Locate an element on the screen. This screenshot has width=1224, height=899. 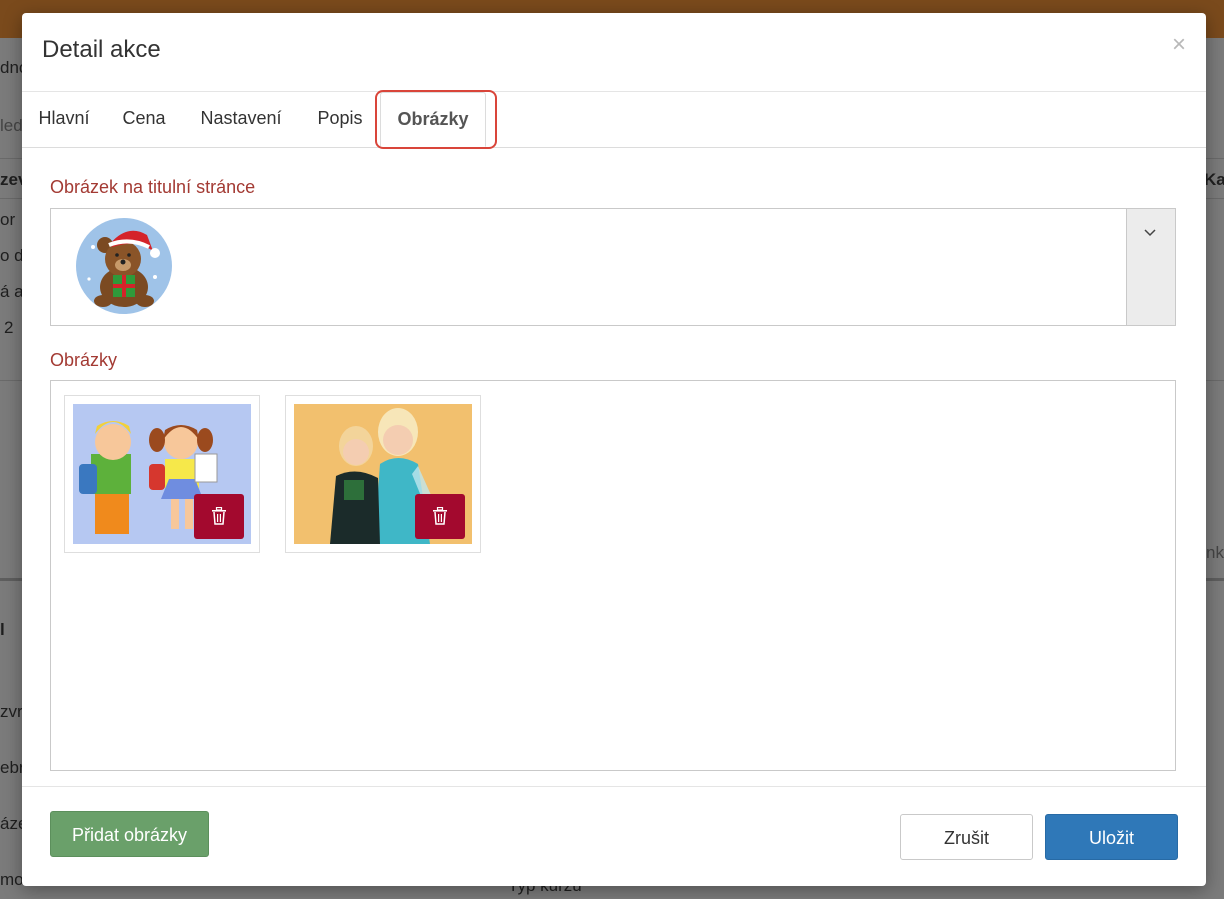
modal-footer: Přidat obrázky Zrušit Uložit is located at coordinates (614, 836).